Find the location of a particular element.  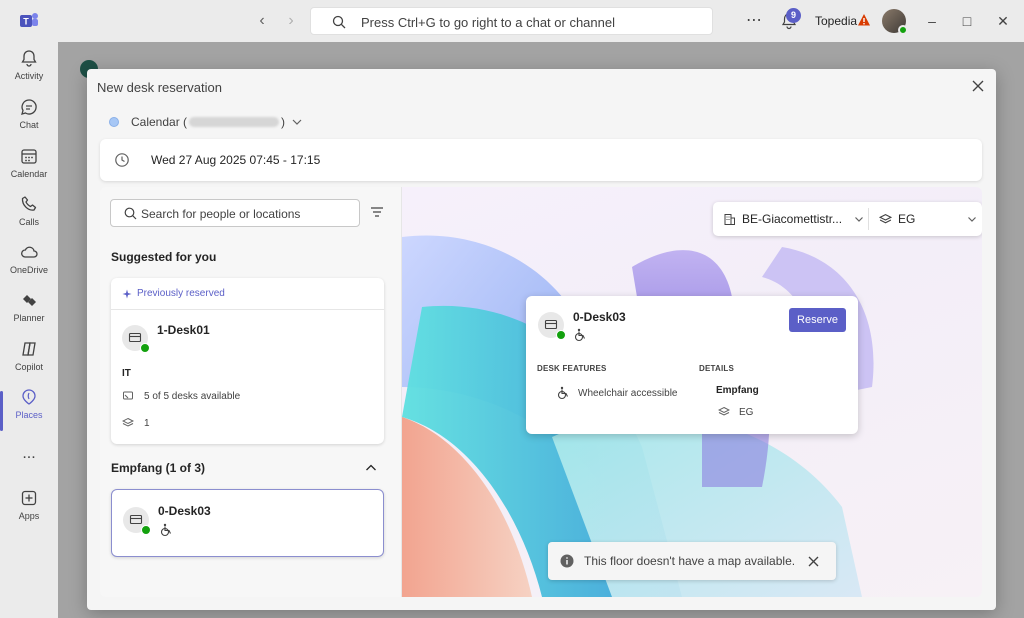

bell-icon is located at coordinates (29, 58).